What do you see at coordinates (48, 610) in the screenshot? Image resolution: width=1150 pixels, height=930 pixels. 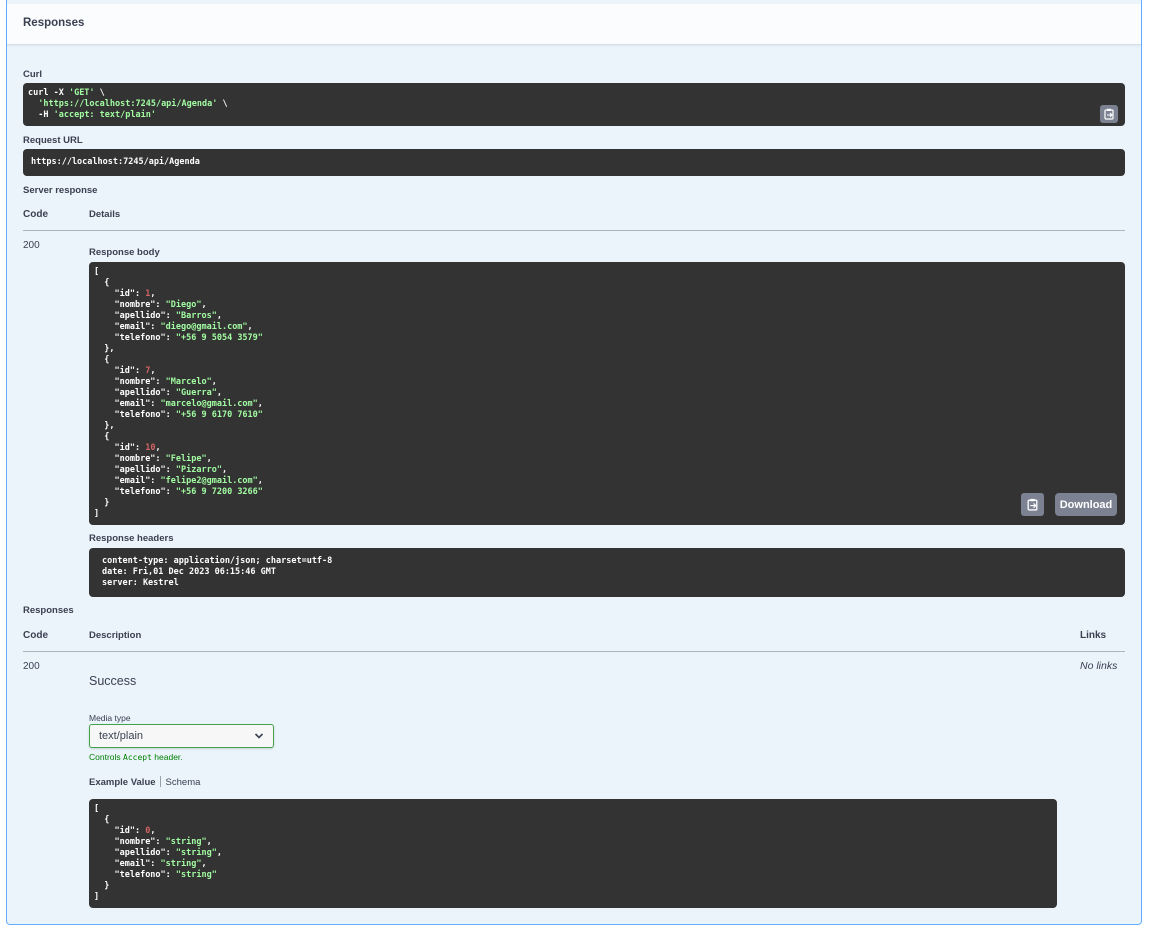 I see `responses-label: Responses` at bounding box center [48, 610].